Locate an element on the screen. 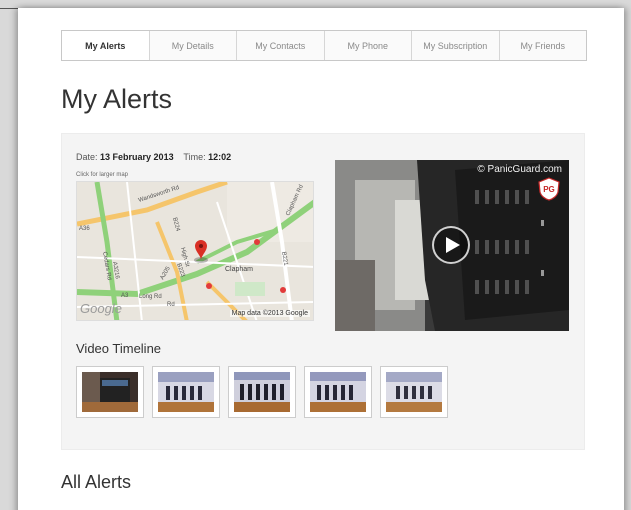  all-alerts-heading: All Alerts is located at coordinates (96, 482).